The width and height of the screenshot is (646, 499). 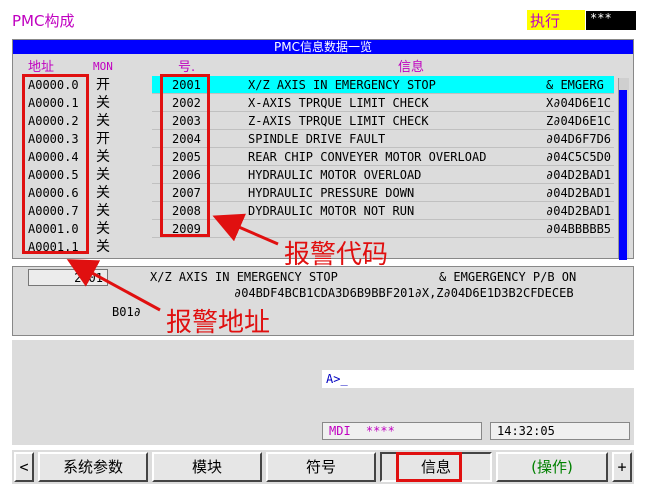 I want to click on alarm-address-annotation: 报警地址, so click(x=218, y=323).